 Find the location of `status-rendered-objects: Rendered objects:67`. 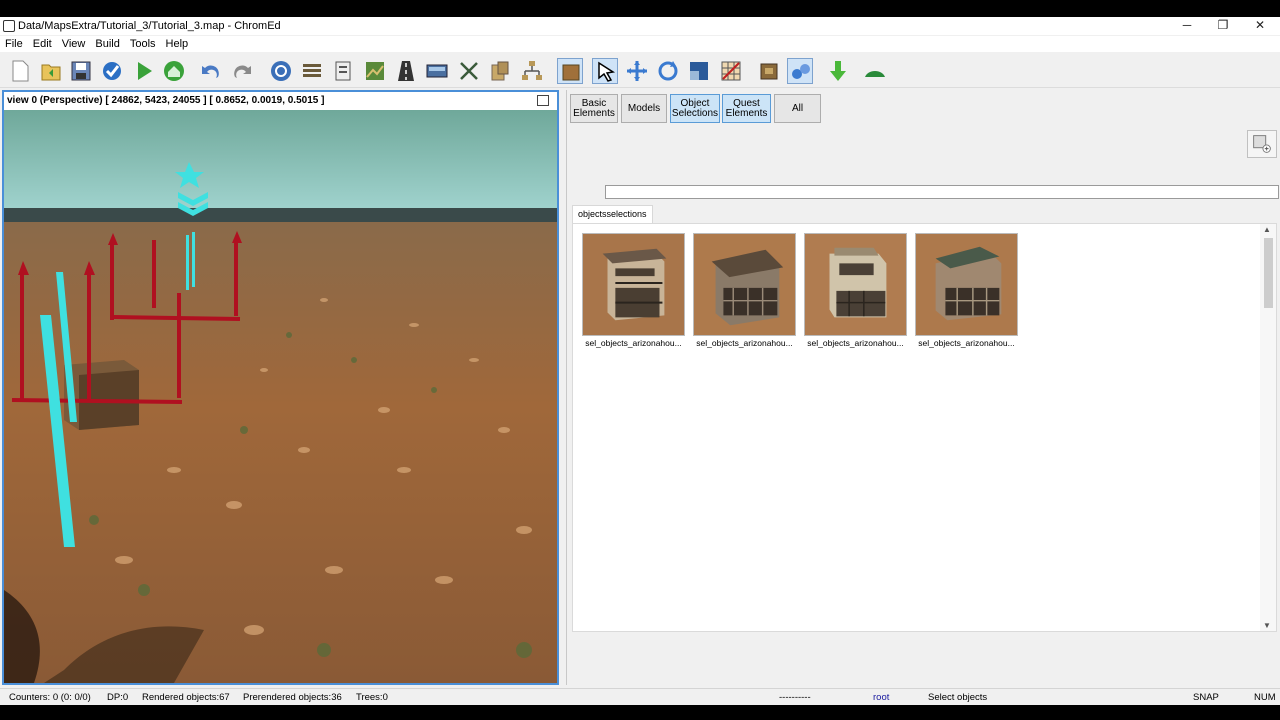

status-rendered-objects: Rendered objects:67 is located at coordinates (186, 697).